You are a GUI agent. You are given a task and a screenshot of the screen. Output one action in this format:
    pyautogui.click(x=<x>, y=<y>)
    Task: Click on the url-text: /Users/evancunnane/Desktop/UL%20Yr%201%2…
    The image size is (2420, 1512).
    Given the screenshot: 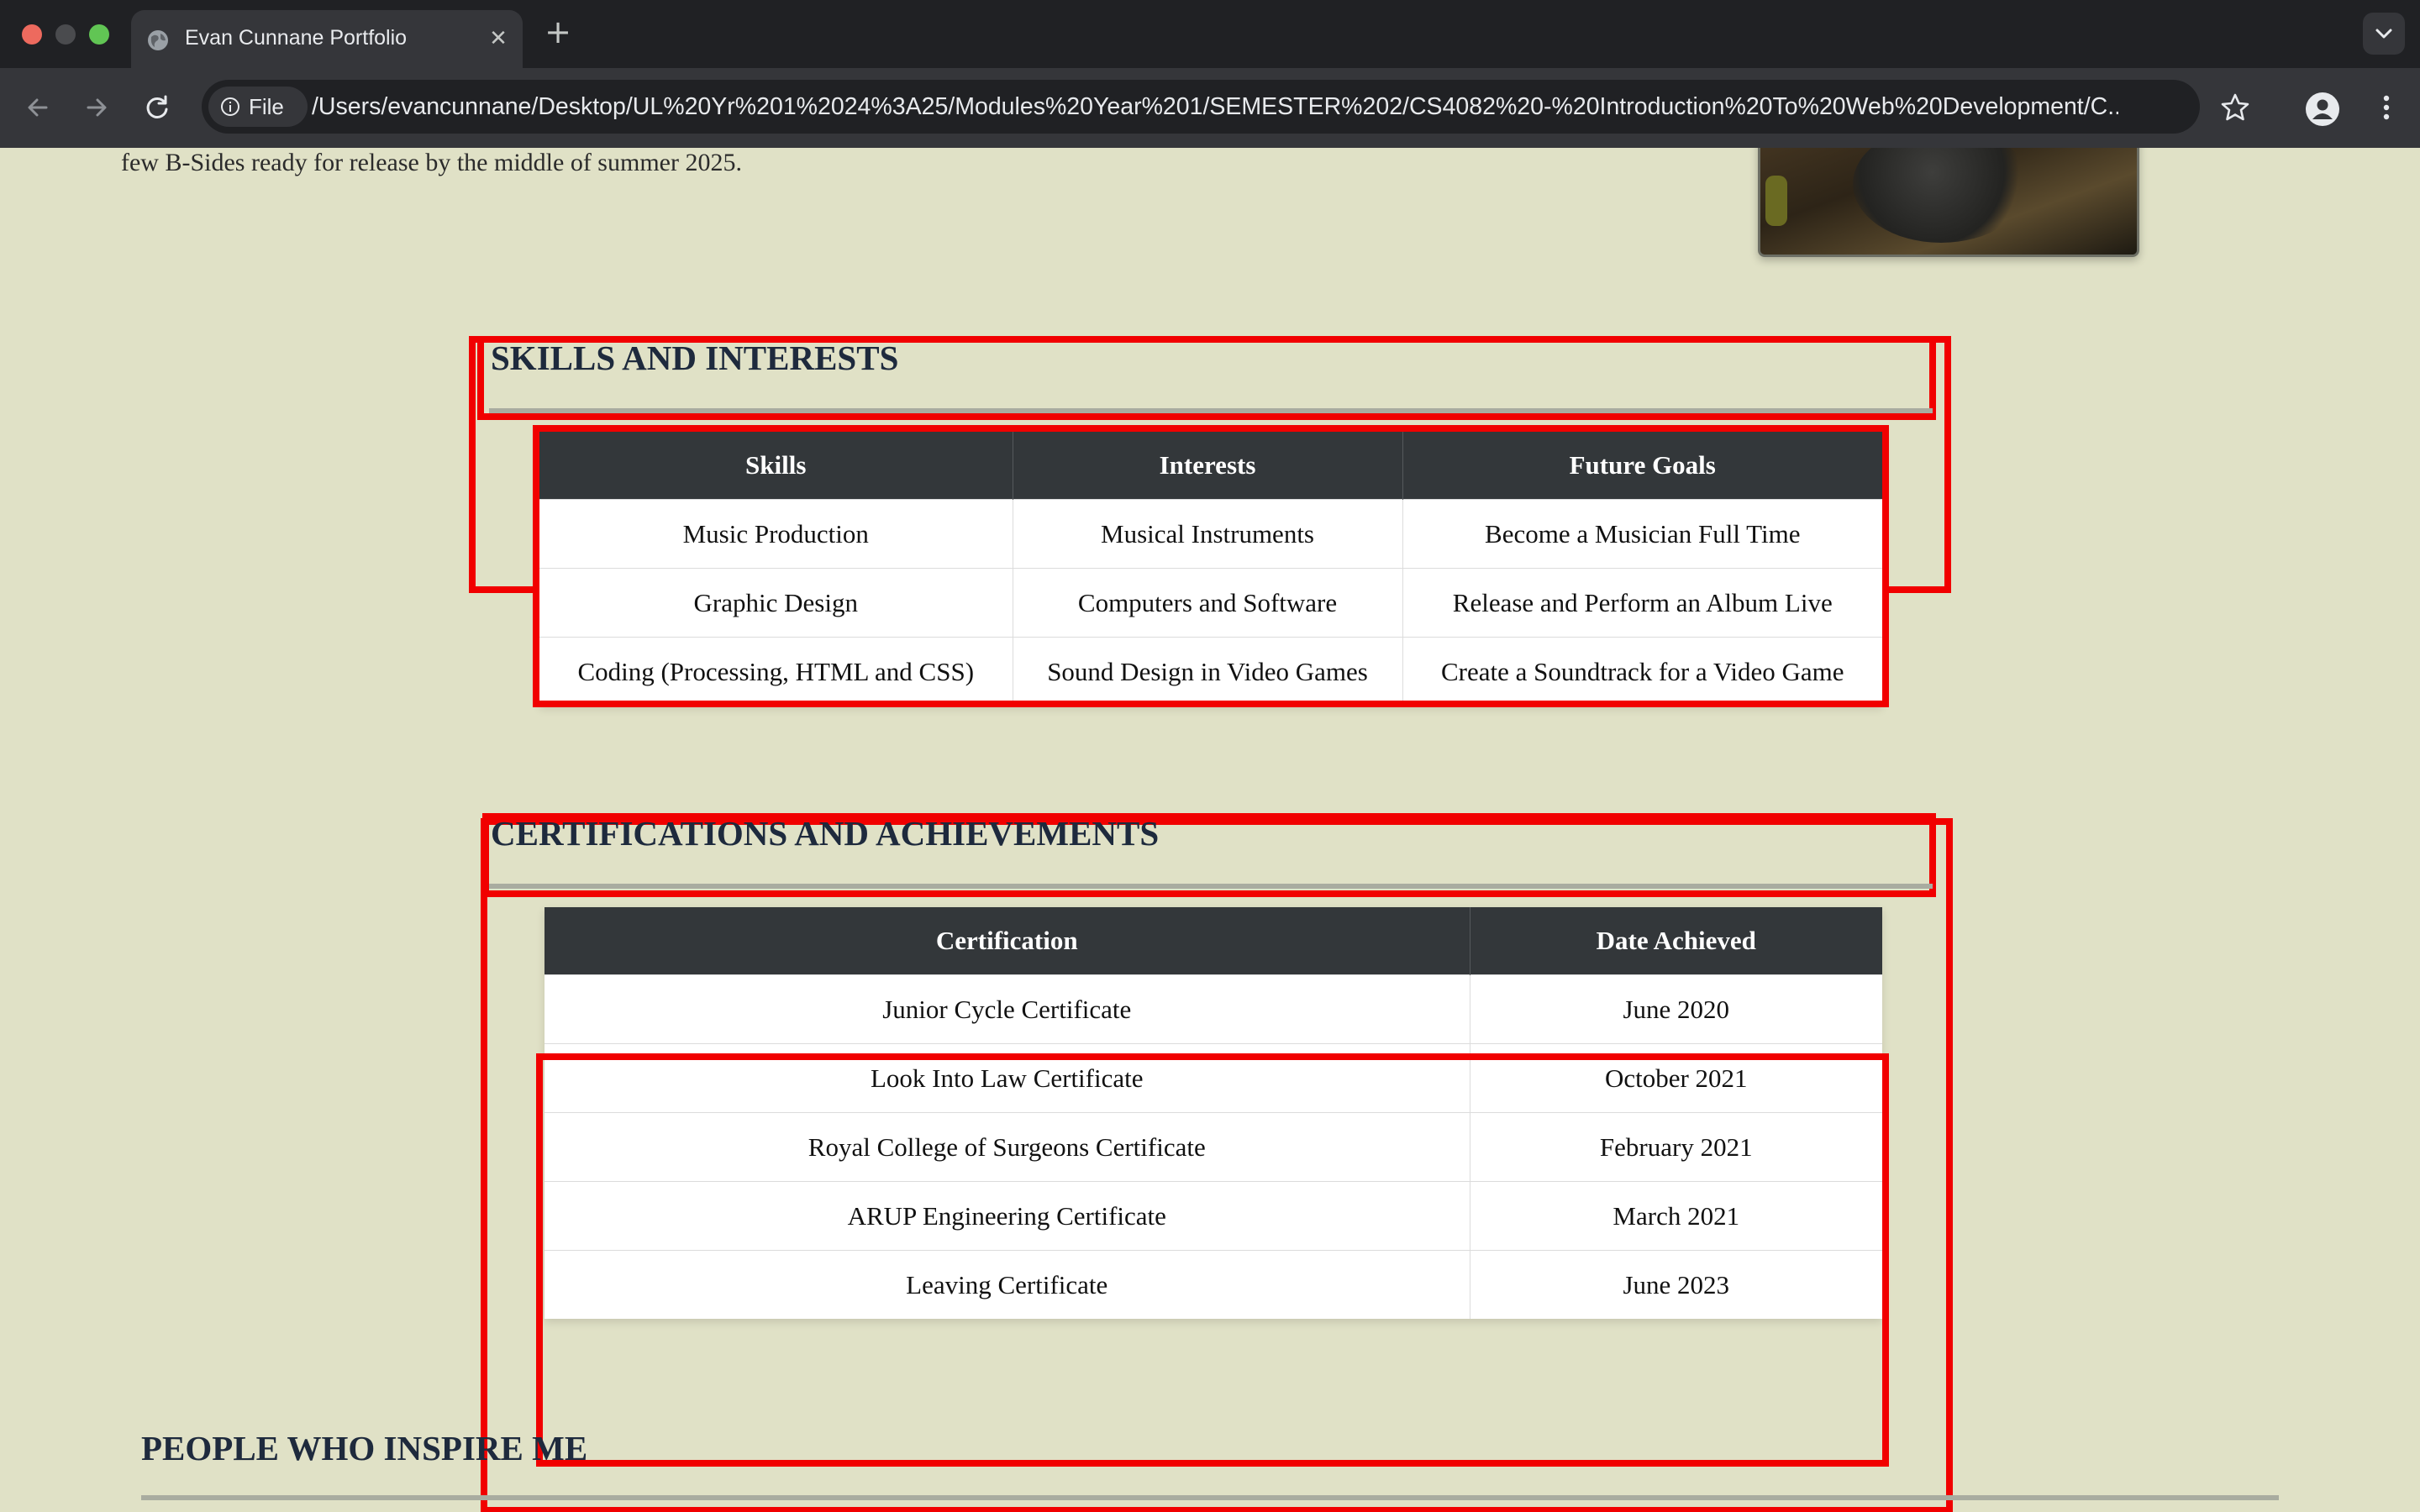 What is the action you would take?
    pyautogui.click(x=1215, y=107)
    